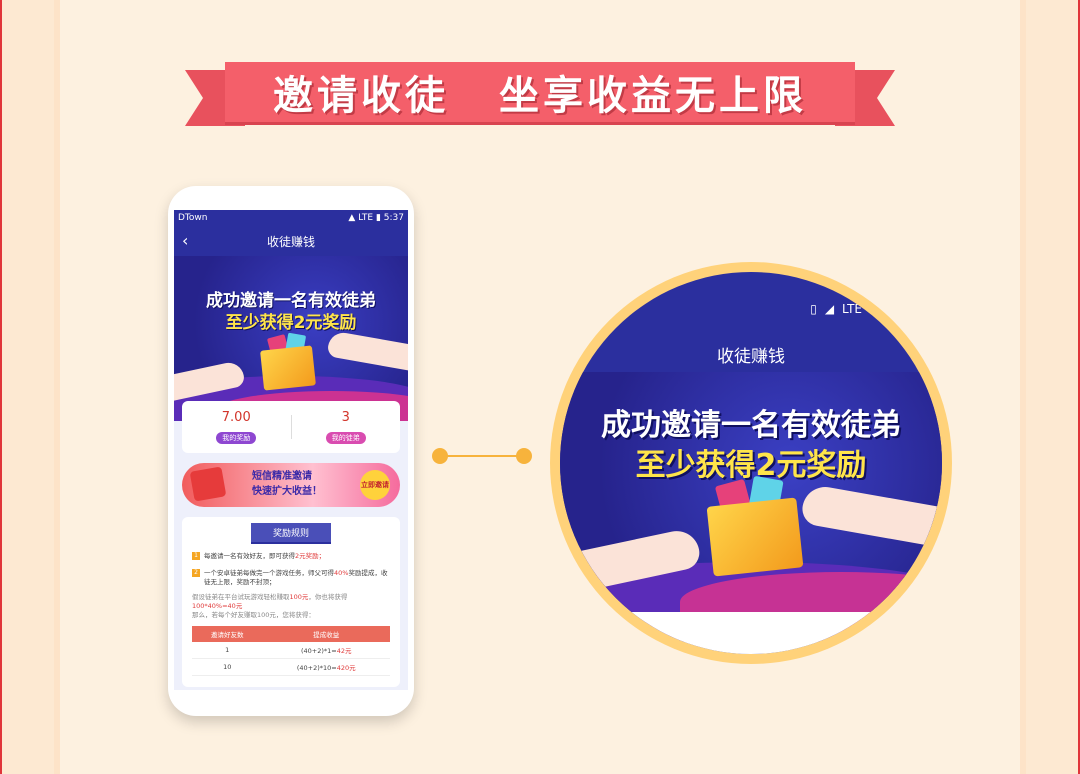 This screenshot has width=1080, height=774. I want to click on table-header-row: 邀请好友数 提成收益, so click(291, 634).